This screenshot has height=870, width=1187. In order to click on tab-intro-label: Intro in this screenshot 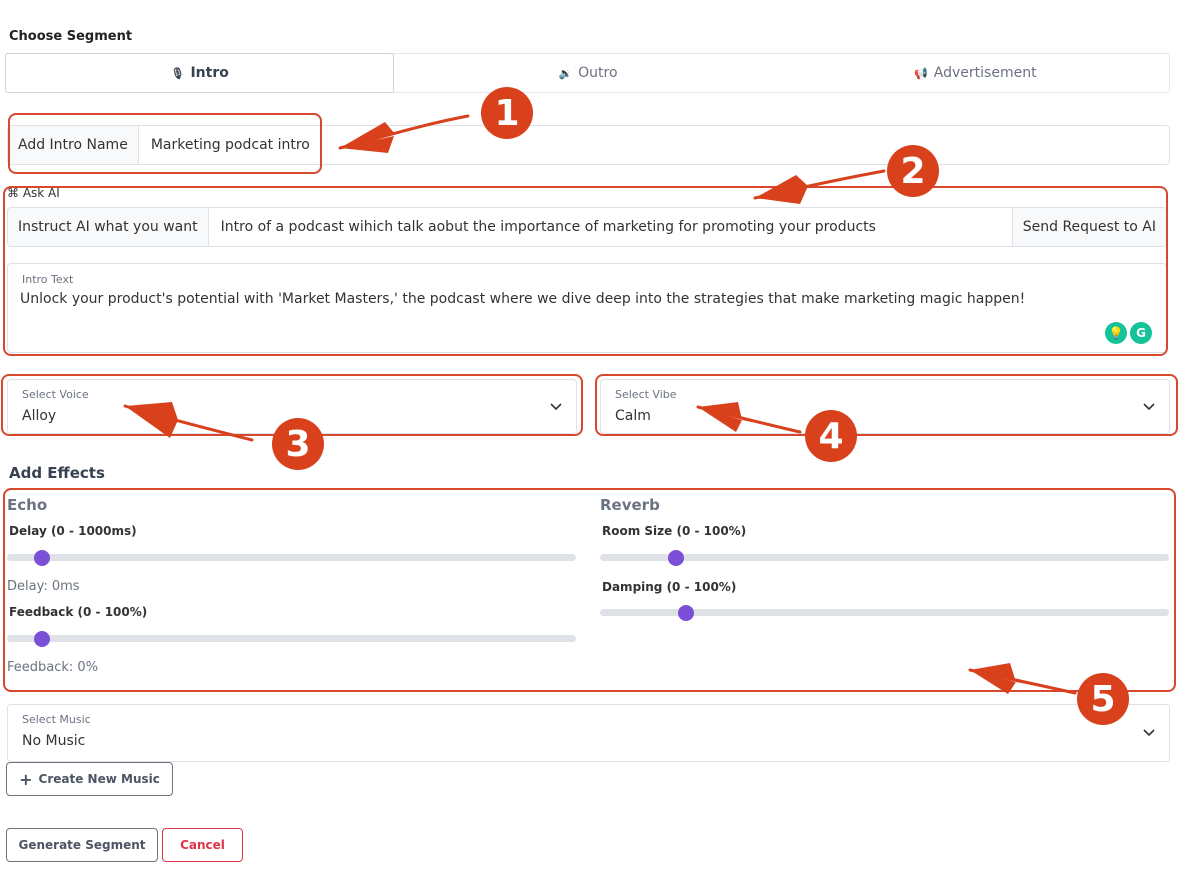, I will do `click(209, 73)`.